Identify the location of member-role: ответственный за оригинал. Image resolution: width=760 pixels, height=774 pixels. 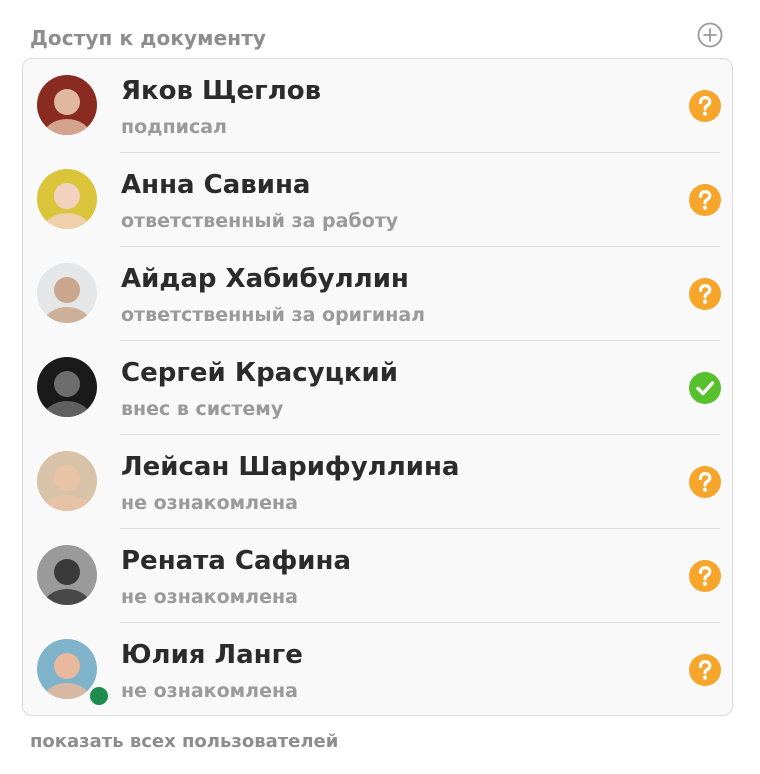
(273, 315).